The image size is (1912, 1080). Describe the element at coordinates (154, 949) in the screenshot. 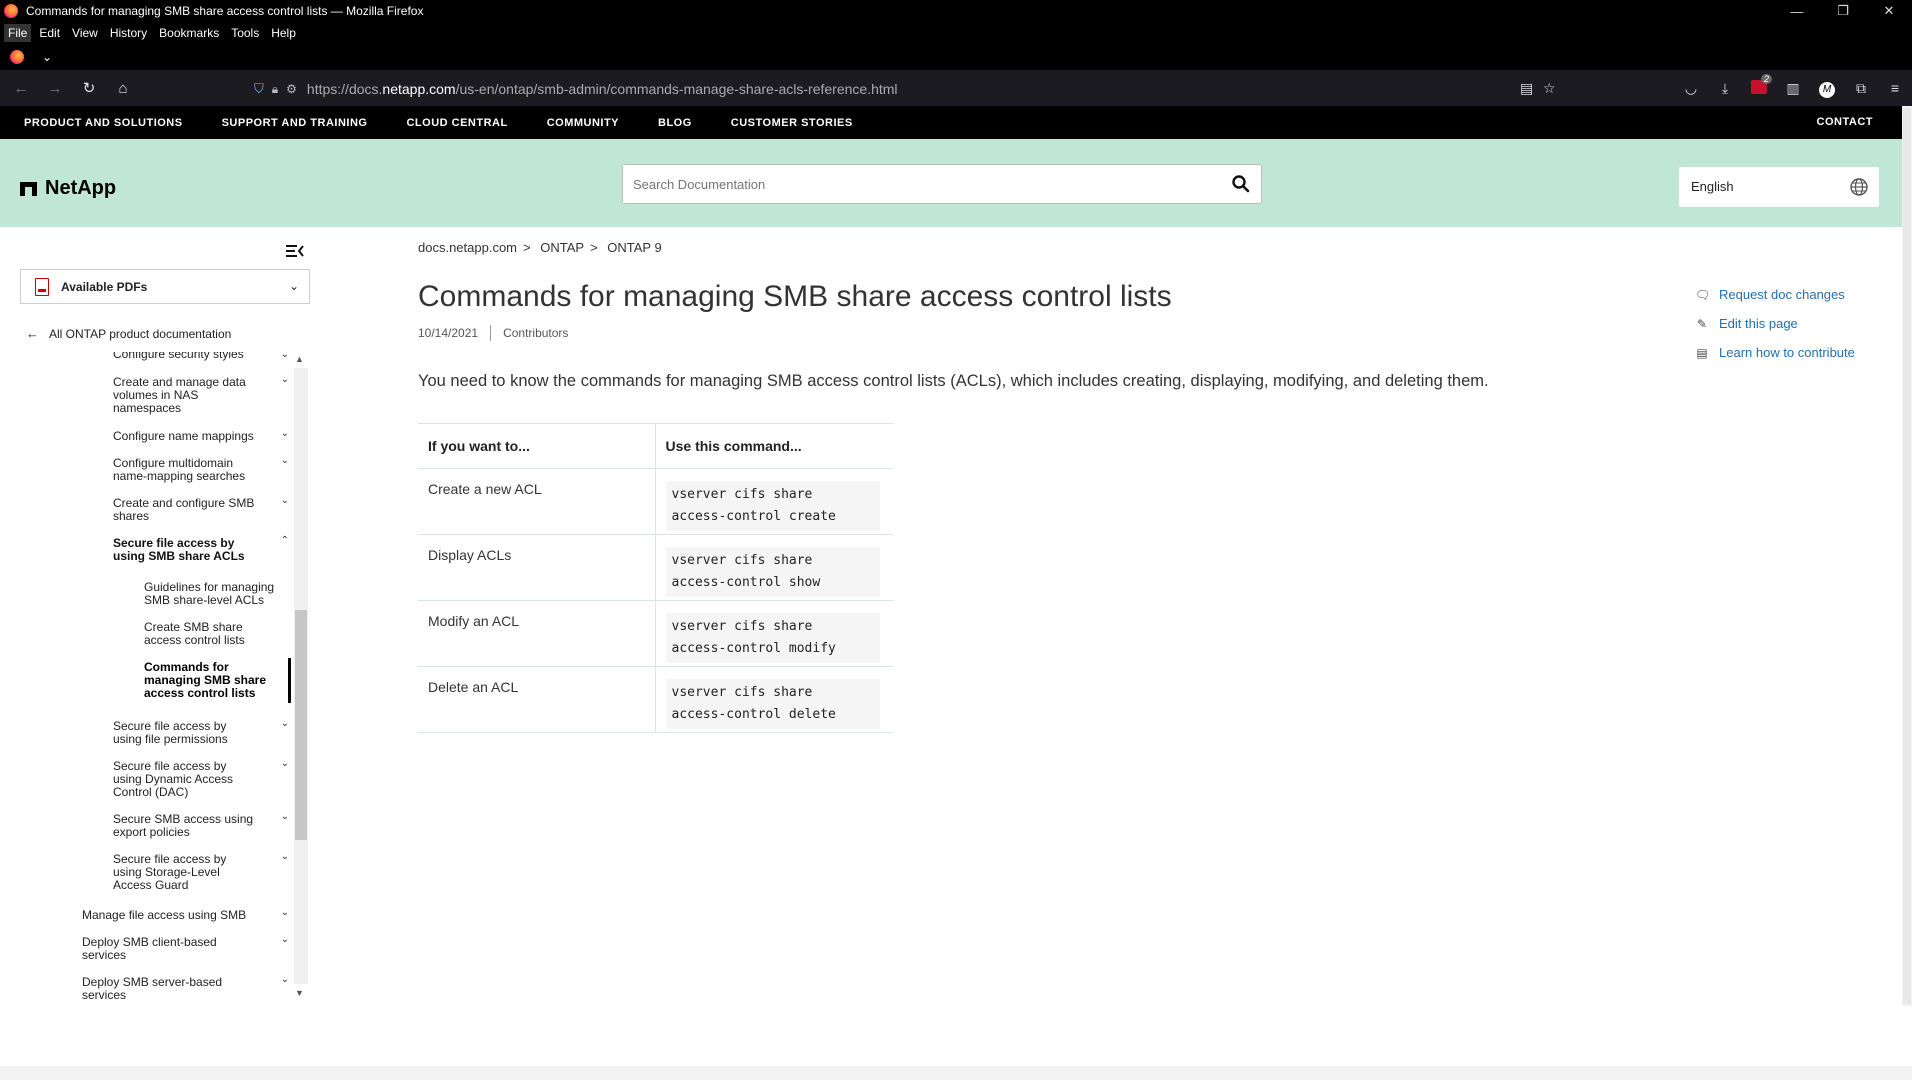

I see `sidebar-item-smb-client-based-services: Deploy SMB client-based services` at that location.